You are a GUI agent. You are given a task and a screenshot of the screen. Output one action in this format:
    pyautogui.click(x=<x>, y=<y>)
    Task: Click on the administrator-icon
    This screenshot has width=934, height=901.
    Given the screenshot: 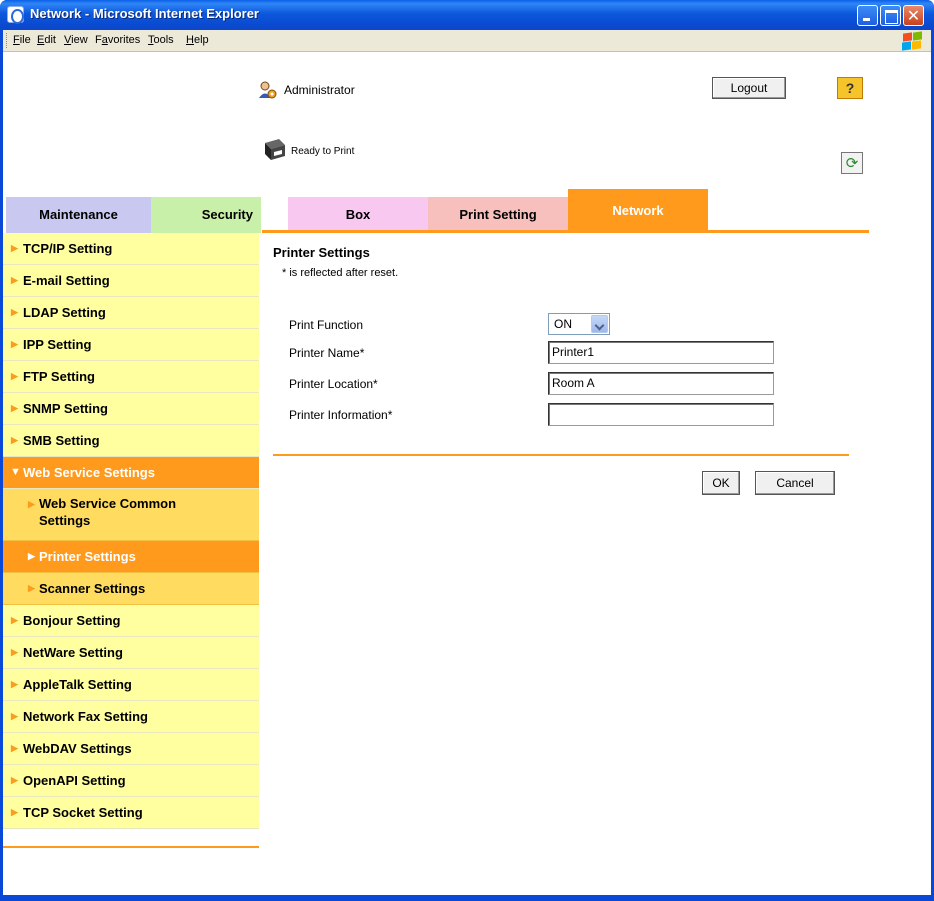 What is the action you would take?
    pyautogui.click(x=268, y=90)
    